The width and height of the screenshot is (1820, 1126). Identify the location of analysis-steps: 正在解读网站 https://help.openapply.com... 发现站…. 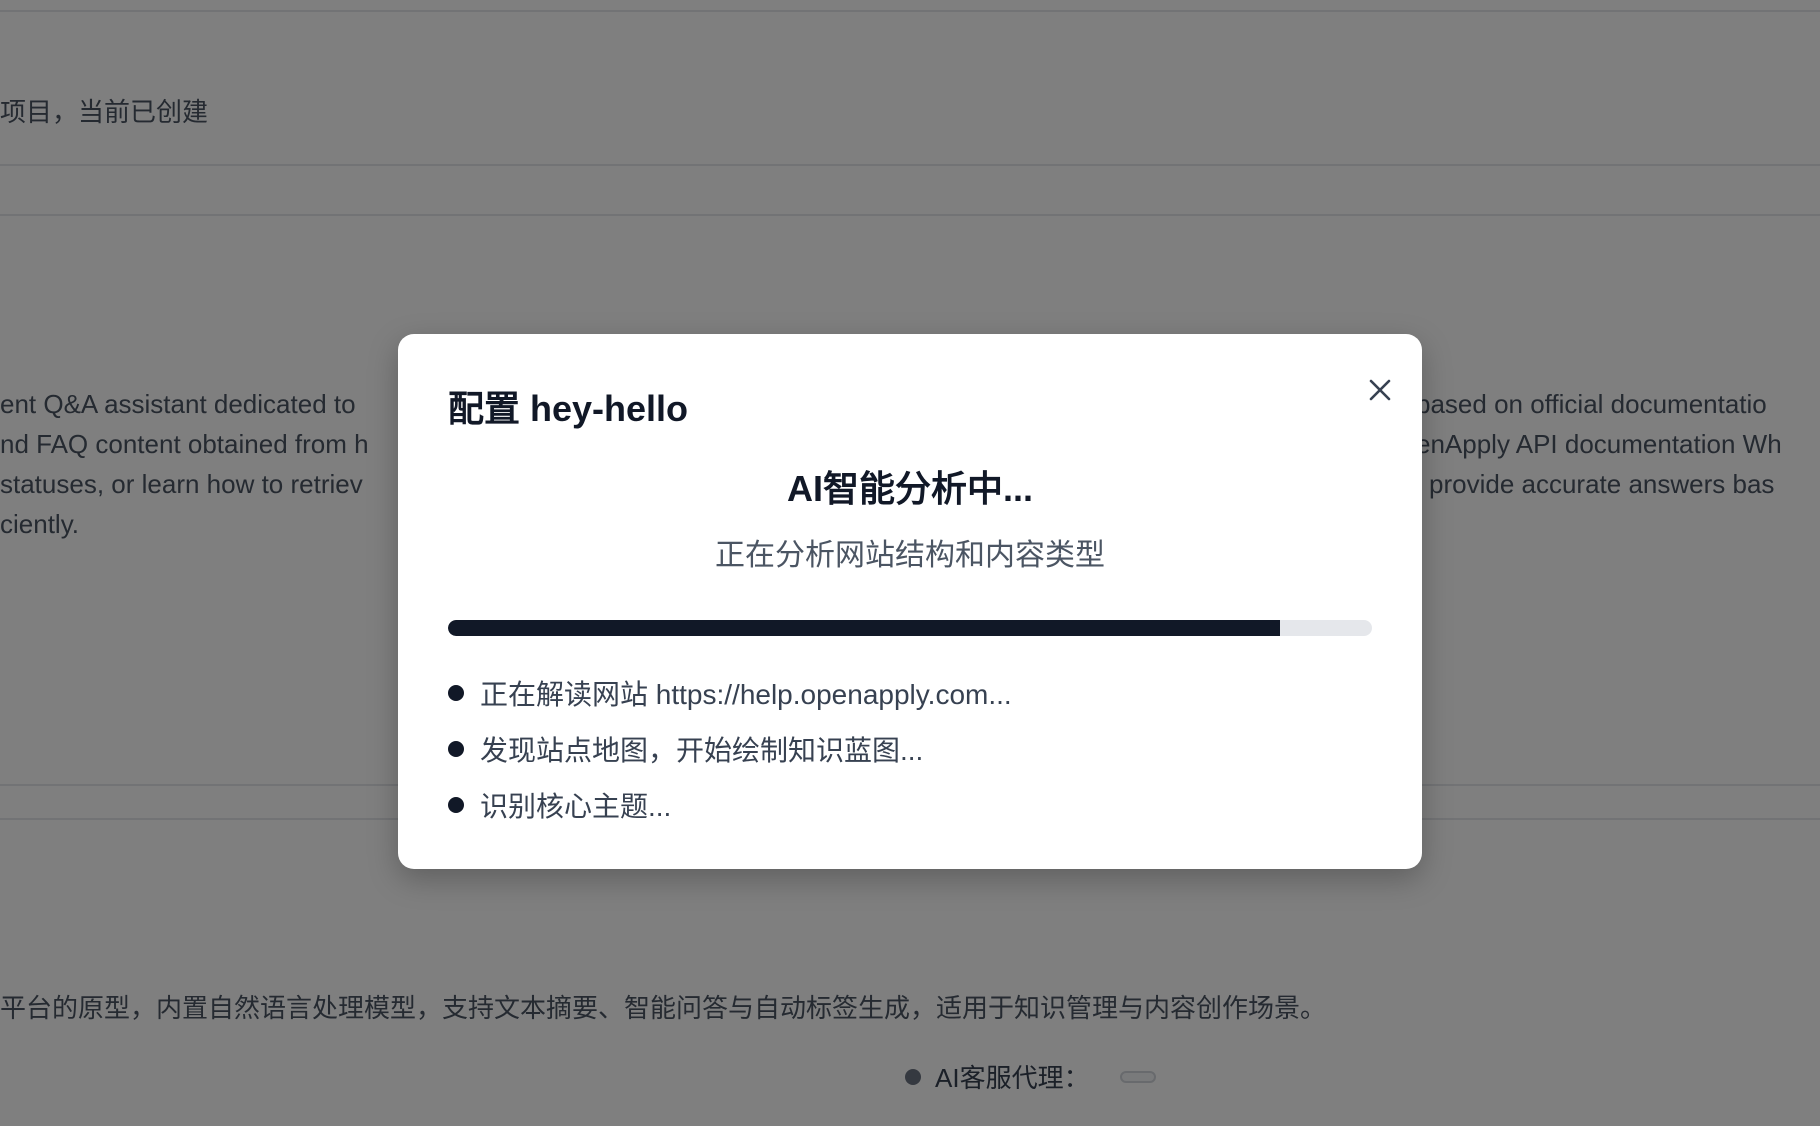
(910, 749).